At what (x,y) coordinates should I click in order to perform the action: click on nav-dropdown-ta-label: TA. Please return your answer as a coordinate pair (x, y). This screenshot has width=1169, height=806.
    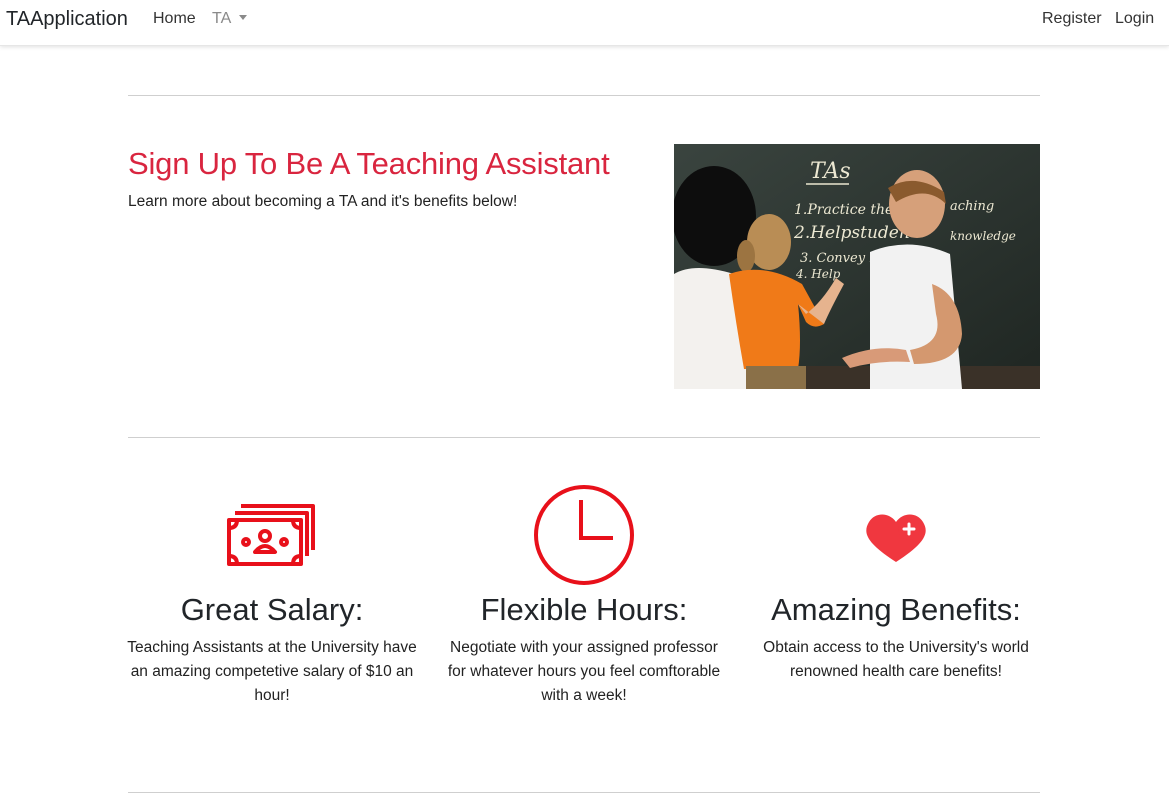
    Looking at the image, I should click on (222, 18).